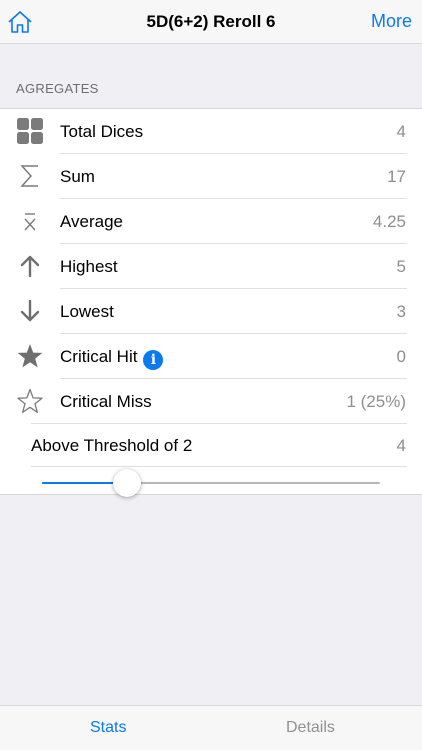 The width and height of the screenshot is (422, 750). What do you see at coordinates (30, 266) in the screenshot?
I see `arrow-up-icon` at bounding box center [30, 266].